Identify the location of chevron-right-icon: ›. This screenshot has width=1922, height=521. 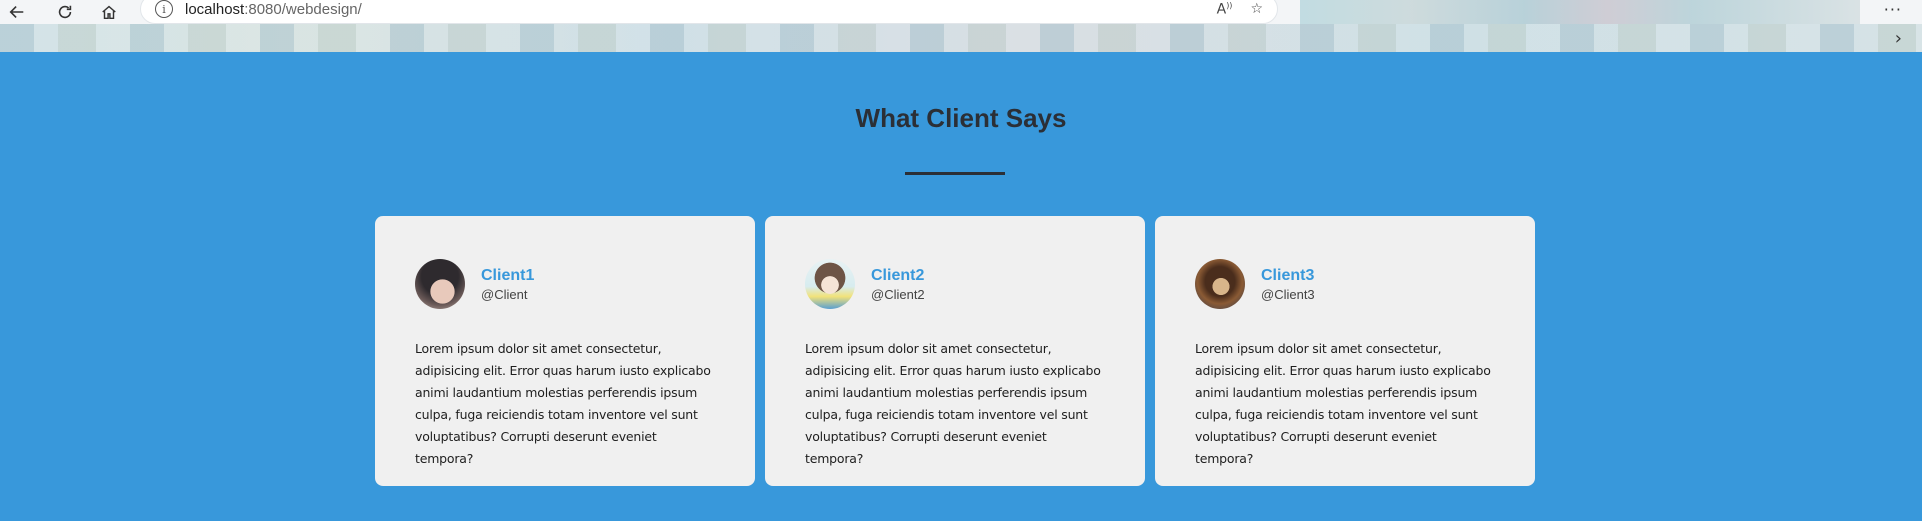
(1898, 38).